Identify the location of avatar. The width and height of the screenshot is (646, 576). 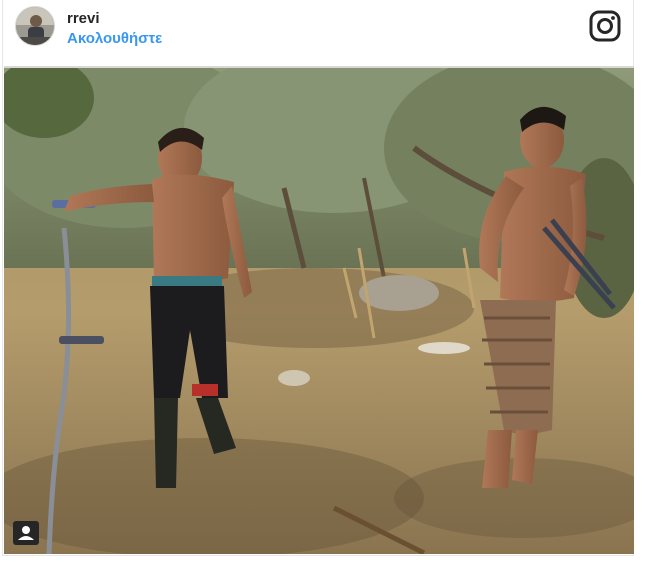
(35, 26).